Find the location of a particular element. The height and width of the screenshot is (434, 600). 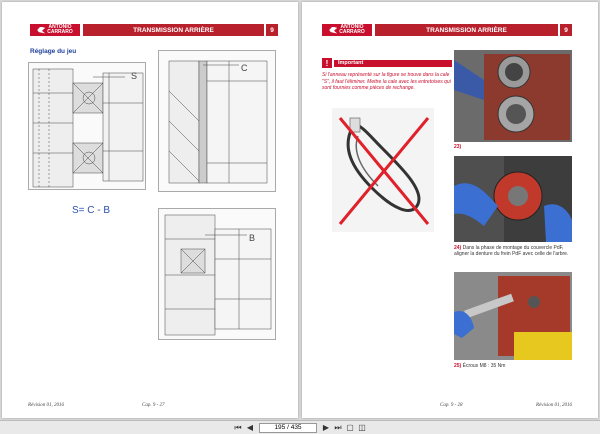

warning-icon: ! is located at coordinates (327, 63).